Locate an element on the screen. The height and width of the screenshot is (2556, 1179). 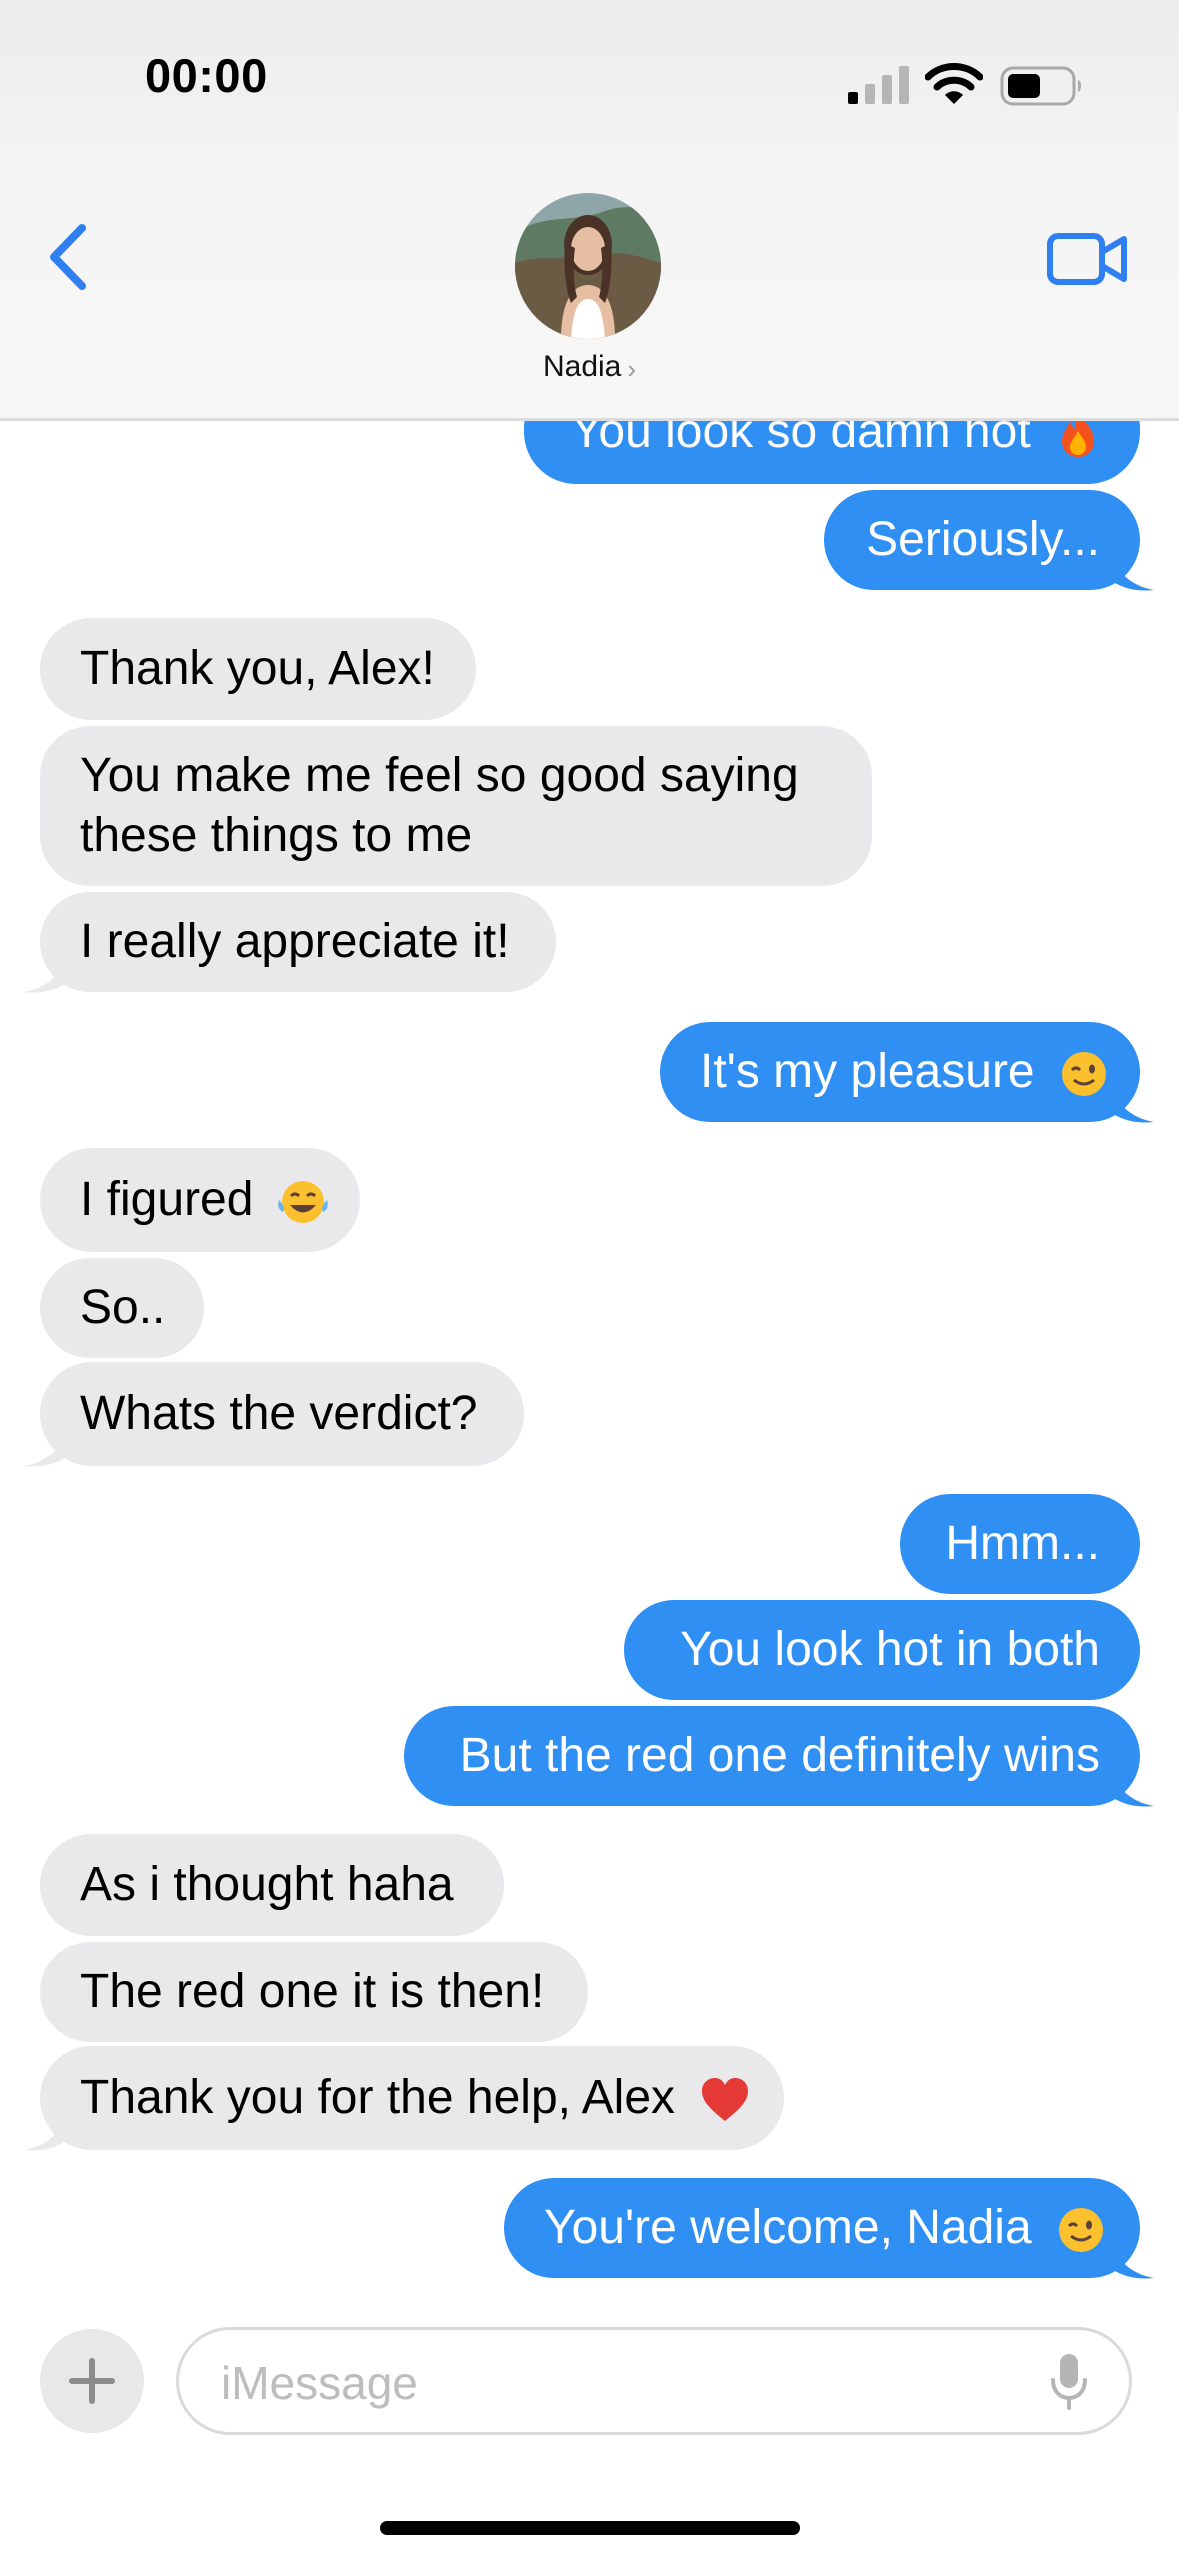
message-bubble-received: Whats the verdict? is located at coordinates (282, 1414).